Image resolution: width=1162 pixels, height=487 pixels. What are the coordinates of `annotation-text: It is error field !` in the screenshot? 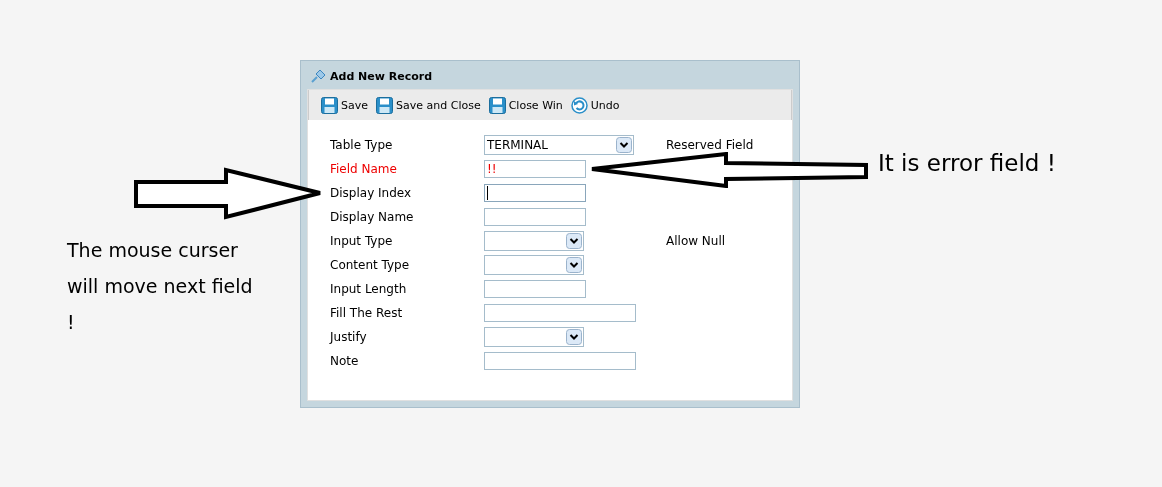 It's located at (967, 163).